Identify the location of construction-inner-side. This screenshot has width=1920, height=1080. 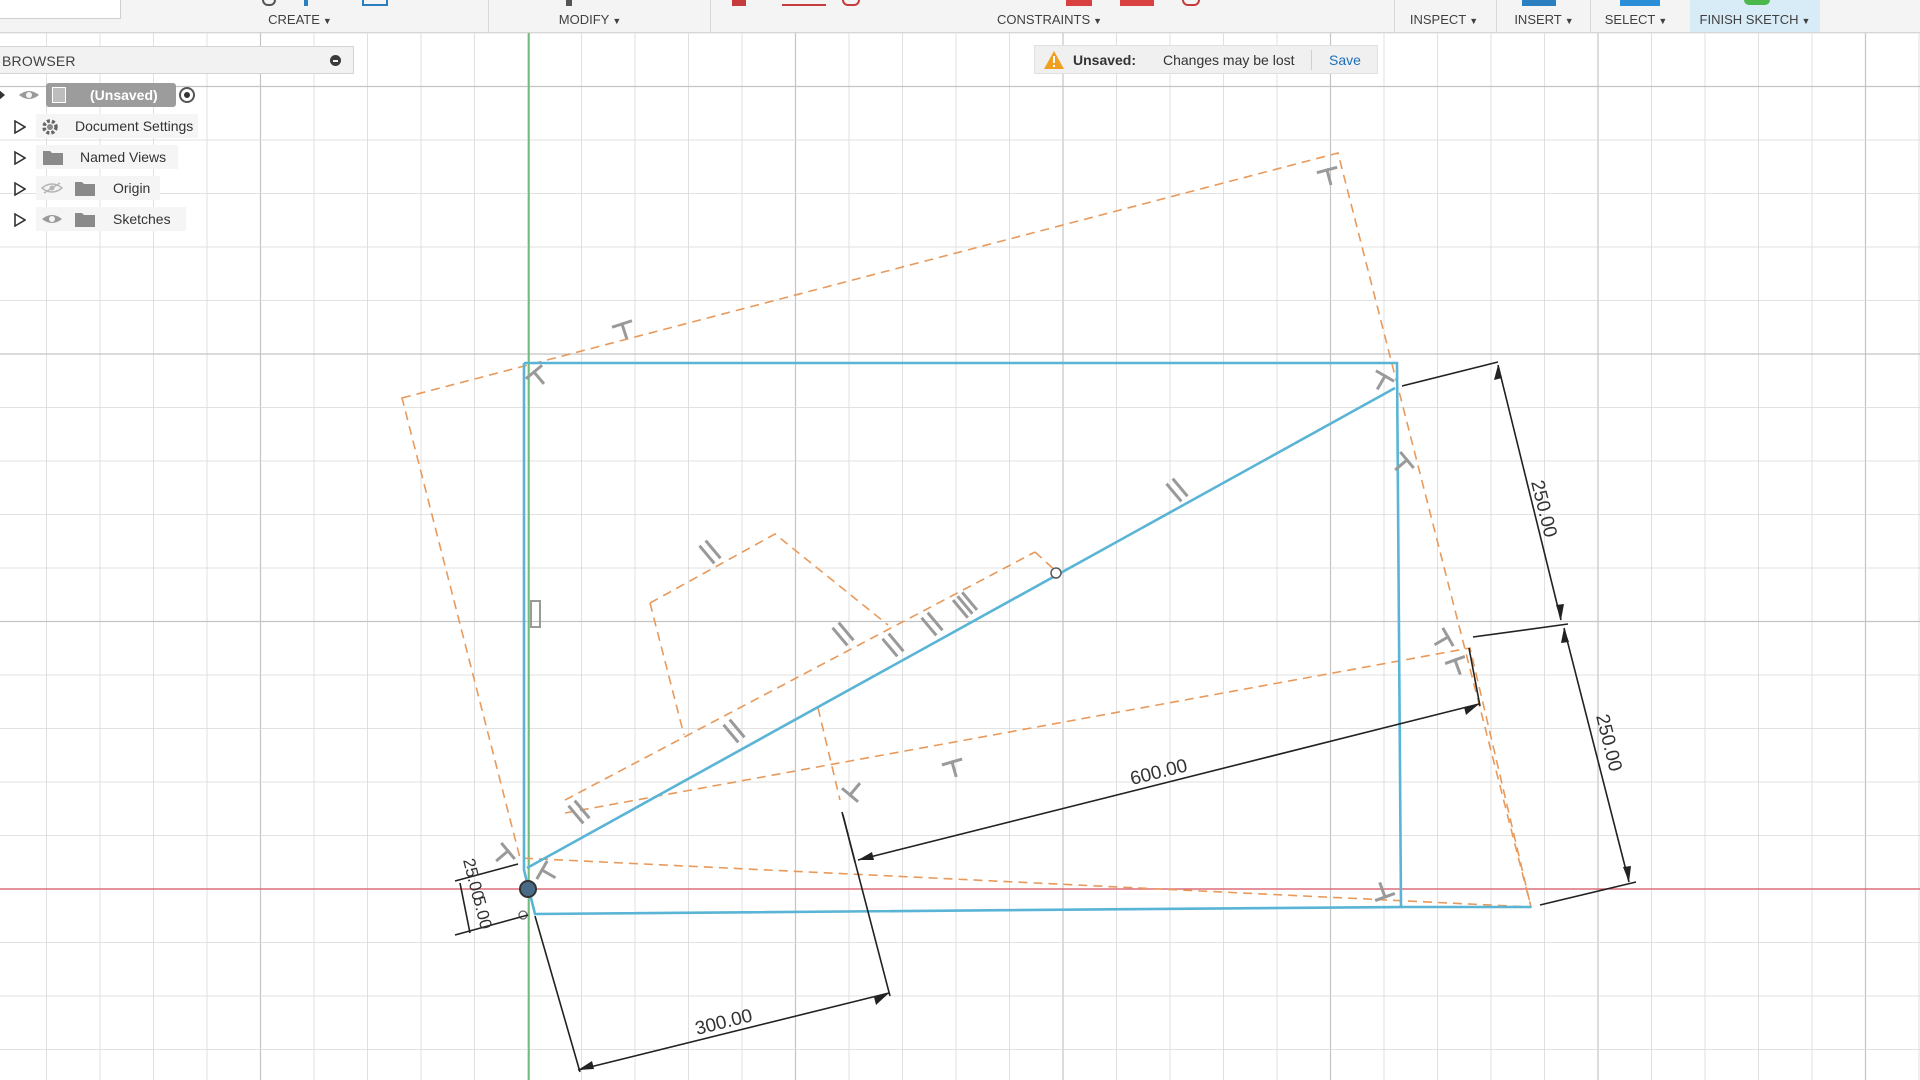
(667, 669).